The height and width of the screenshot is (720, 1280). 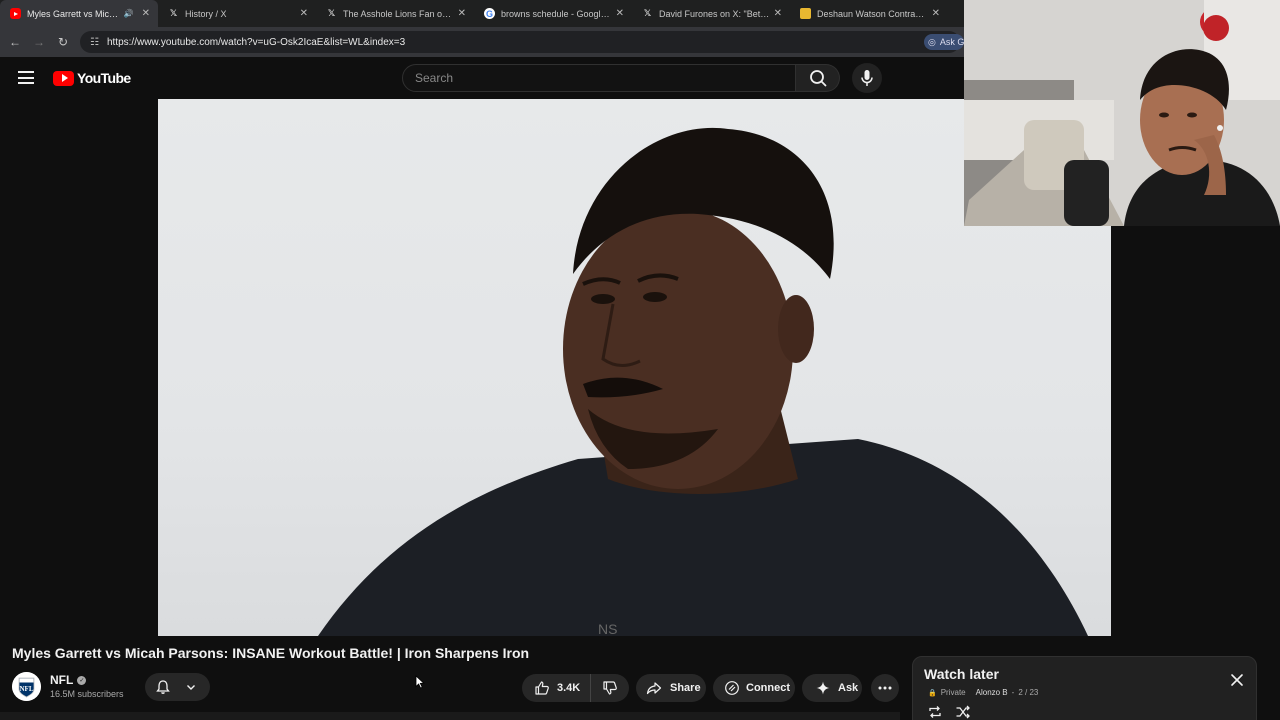 I want to click on tab-title: The Asshole Lions Fan on X: "h, so click(x=398, y=13).